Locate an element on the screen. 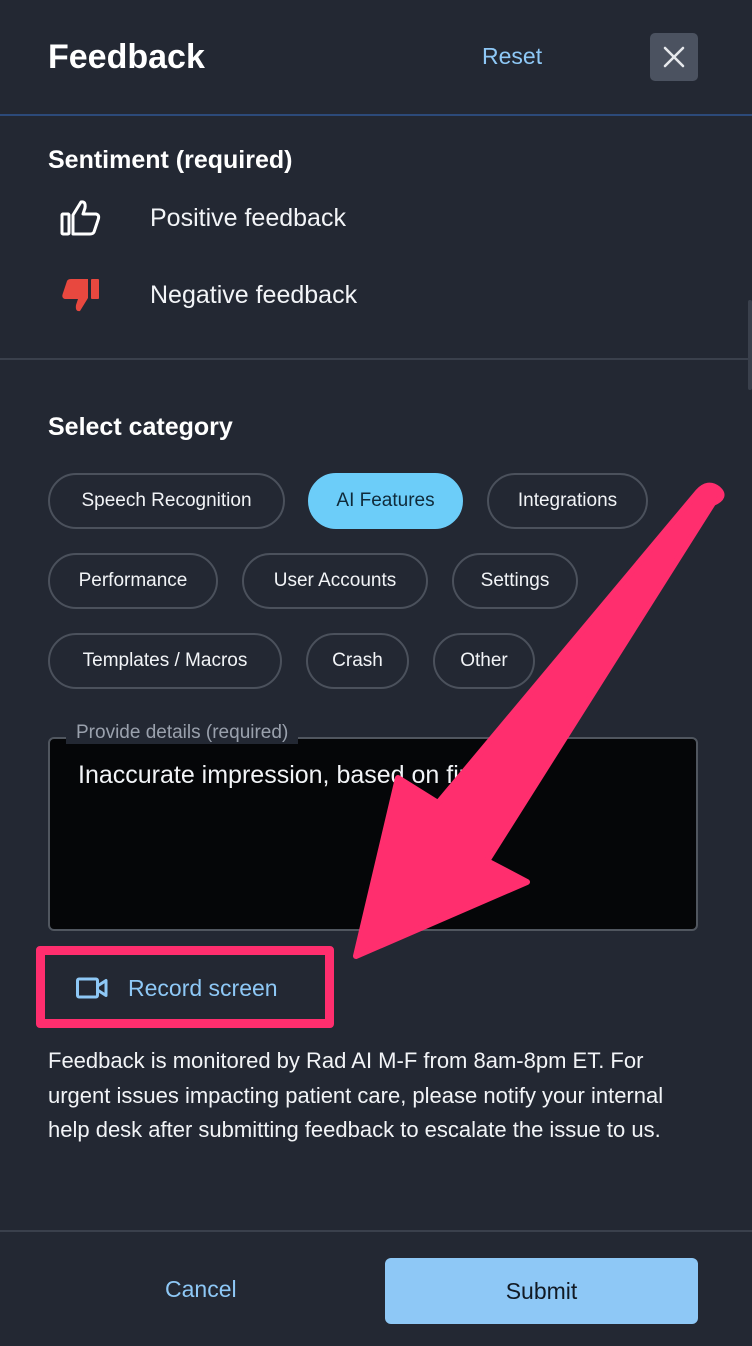 The width and height of the screenshot is (752, 1346). reset-button: Reset is located at coordinates (512, 56).